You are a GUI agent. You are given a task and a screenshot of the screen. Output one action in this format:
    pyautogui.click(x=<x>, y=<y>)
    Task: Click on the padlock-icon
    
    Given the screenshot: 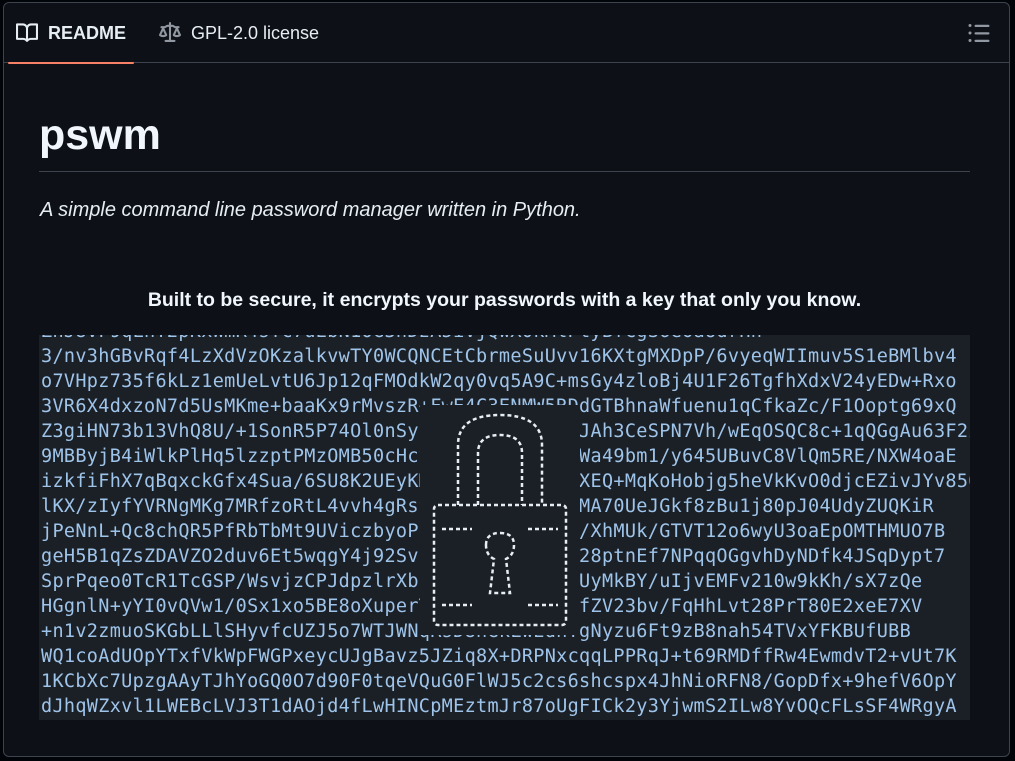 What is the action you would take?
    pyautogui.click(x=500, y=520)
    